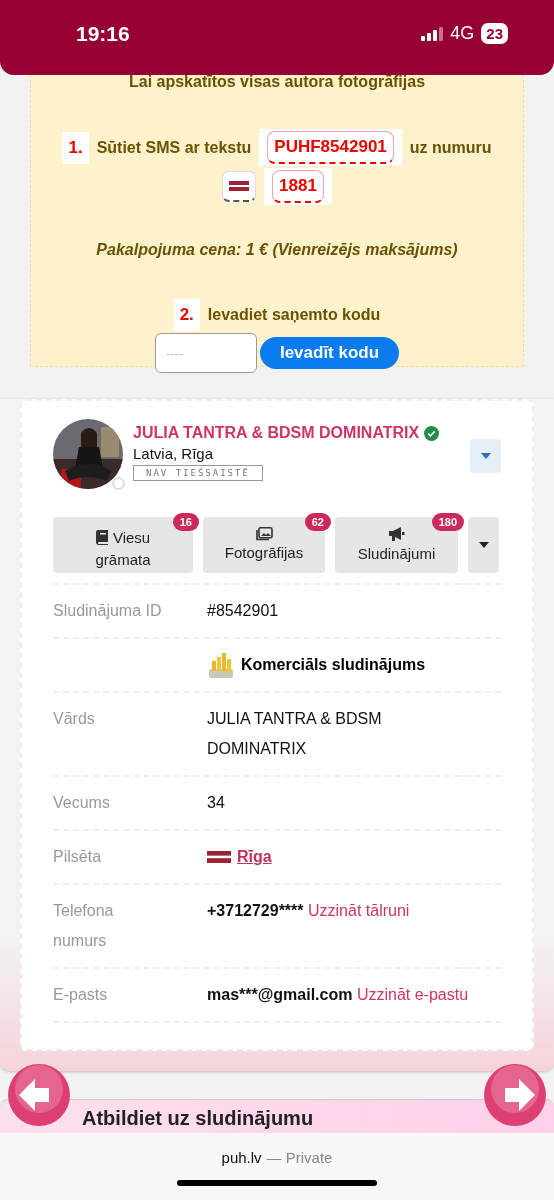 The image size is (554, 1200). Describe the element at coordinates (277, 83) in the screenshot. I see `sms-heading: Lai apskatītos visas autora fotogrāfijas` at that location.